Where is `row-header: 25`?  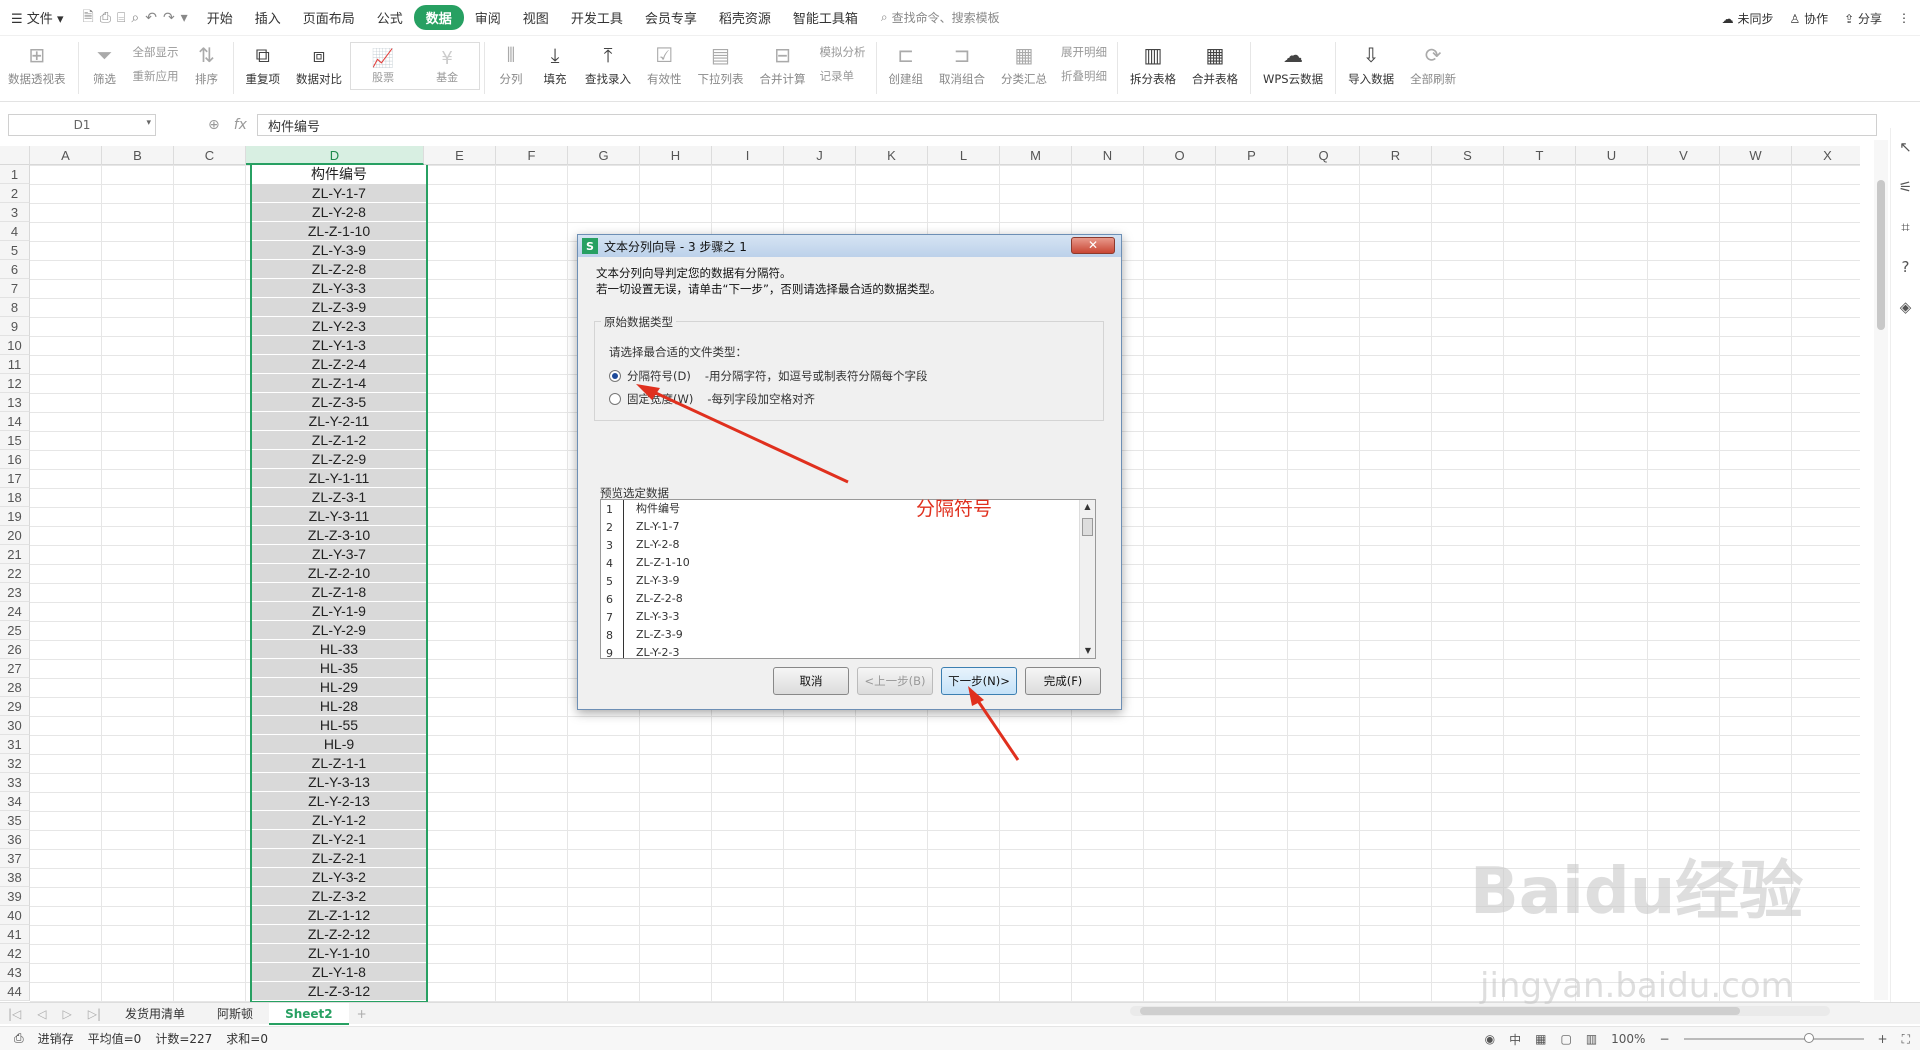
row-header: 25 is located at coordinates (15, 630).